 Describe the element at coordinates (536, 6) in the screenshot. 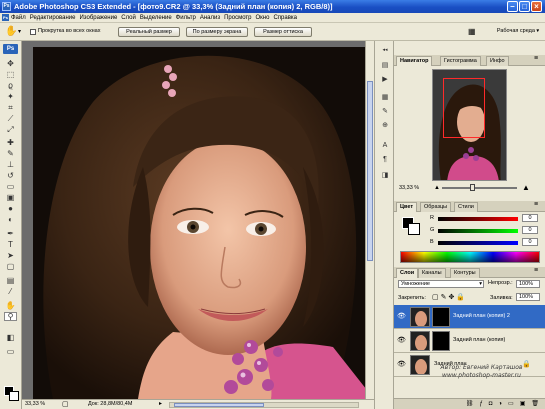

I see `close-button: ×` at that location.